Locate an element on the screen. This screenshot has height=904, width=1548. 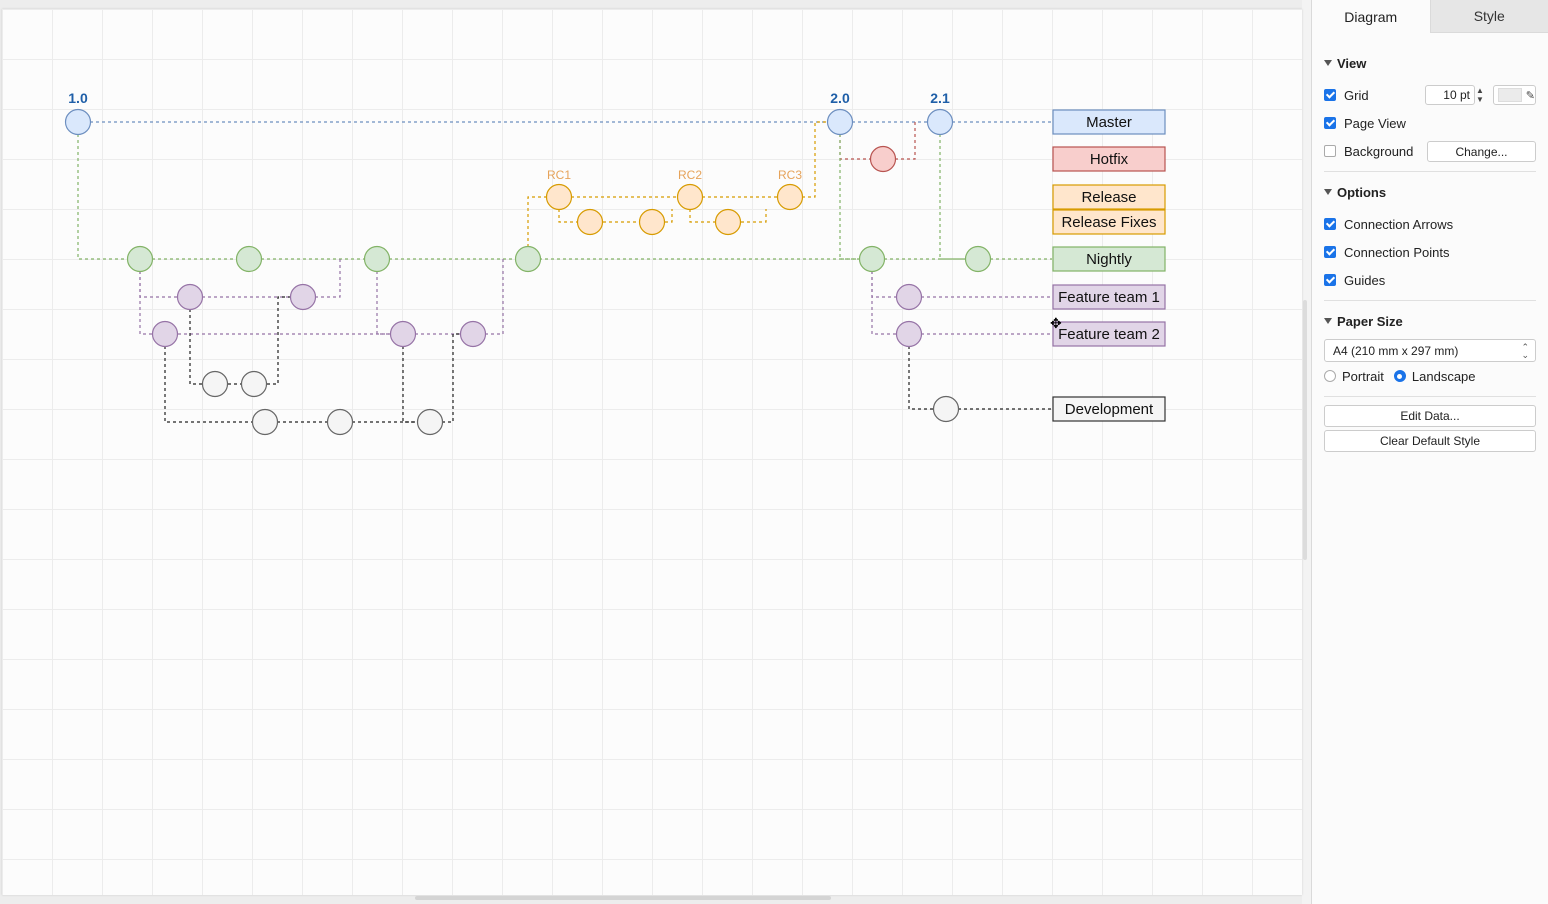
portrait-radio is located at coordinates (1330, 376).